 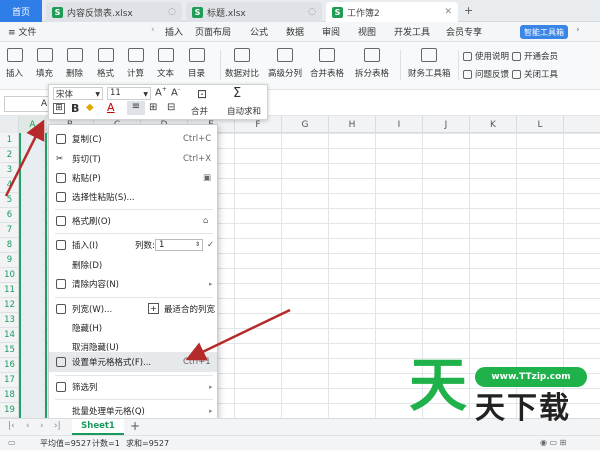 I want to click on arrow-to-column-a, so click(x=24, y=158).